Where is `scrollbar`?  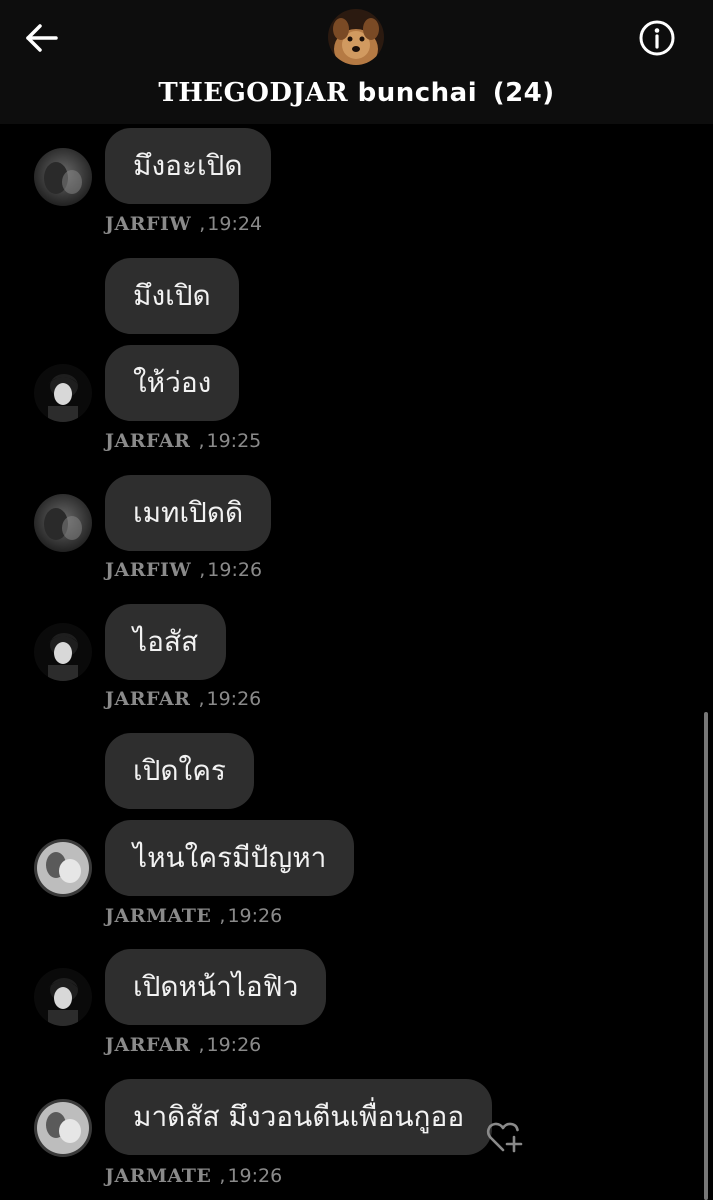 scrollbar is located at coordinates (706, 956).